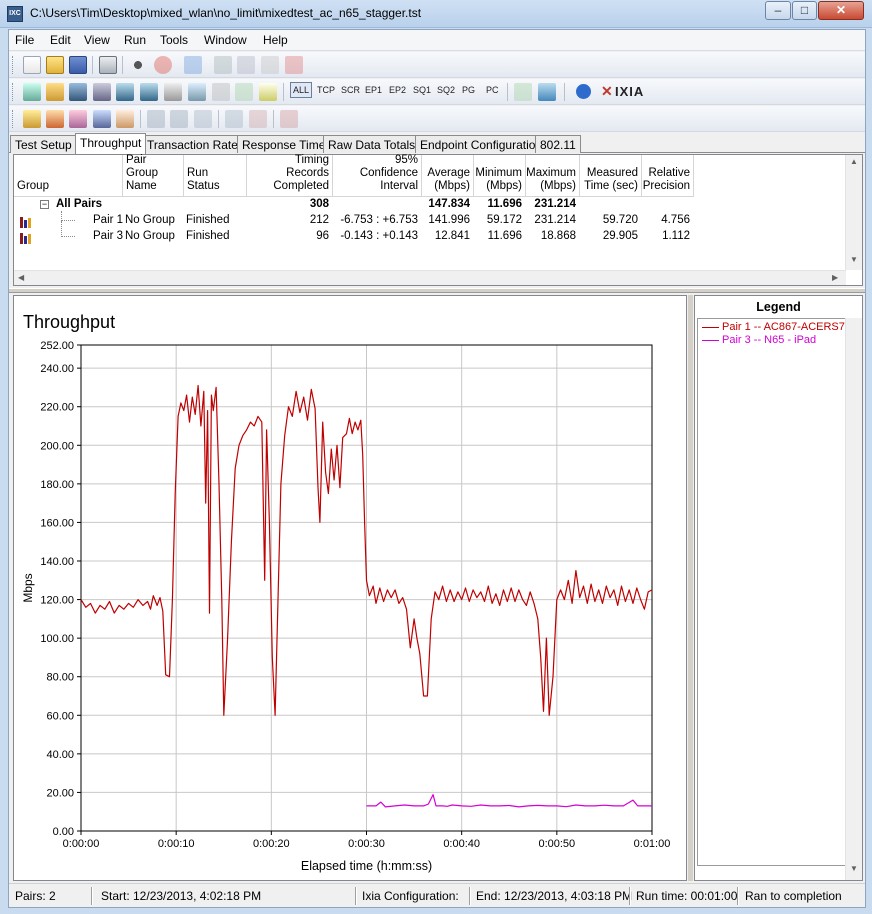  I want to click on menu-run: Run, so click(135, 40).